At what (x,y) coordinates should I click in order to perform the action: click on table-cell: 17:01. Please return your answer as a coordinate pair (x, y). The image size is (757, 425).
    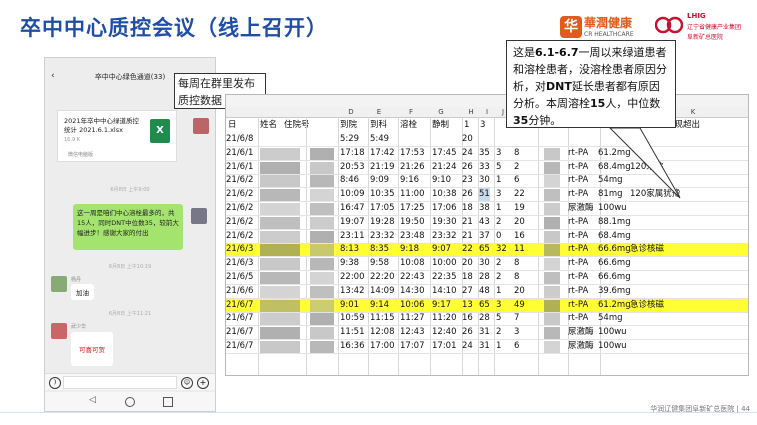
    Looking at the image, I should click on (444, 346).